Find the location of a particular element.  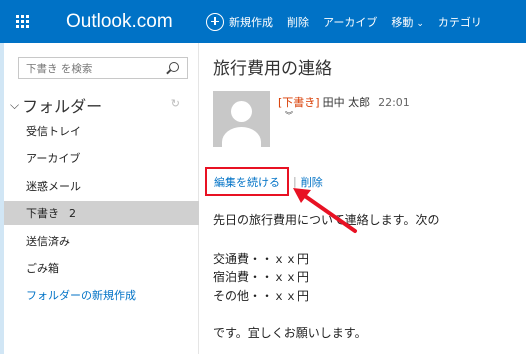

body-line: 交通費・・ｘｘ円 is located at coordinates (261, 259).